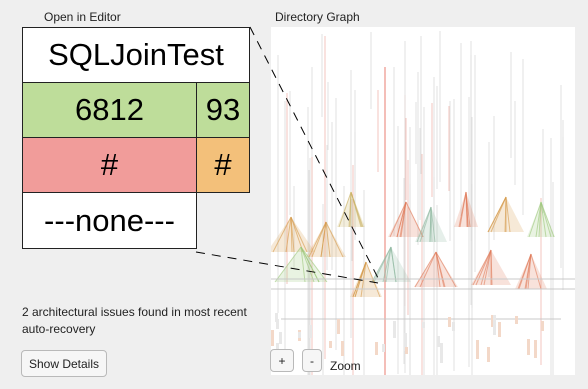 Image resolution: width=588 pixels, height=389 pixels. Describe the element at coordinates (136, 55) in the screenshot. I see `class-name-cell: SQLJoinTest` at that location.